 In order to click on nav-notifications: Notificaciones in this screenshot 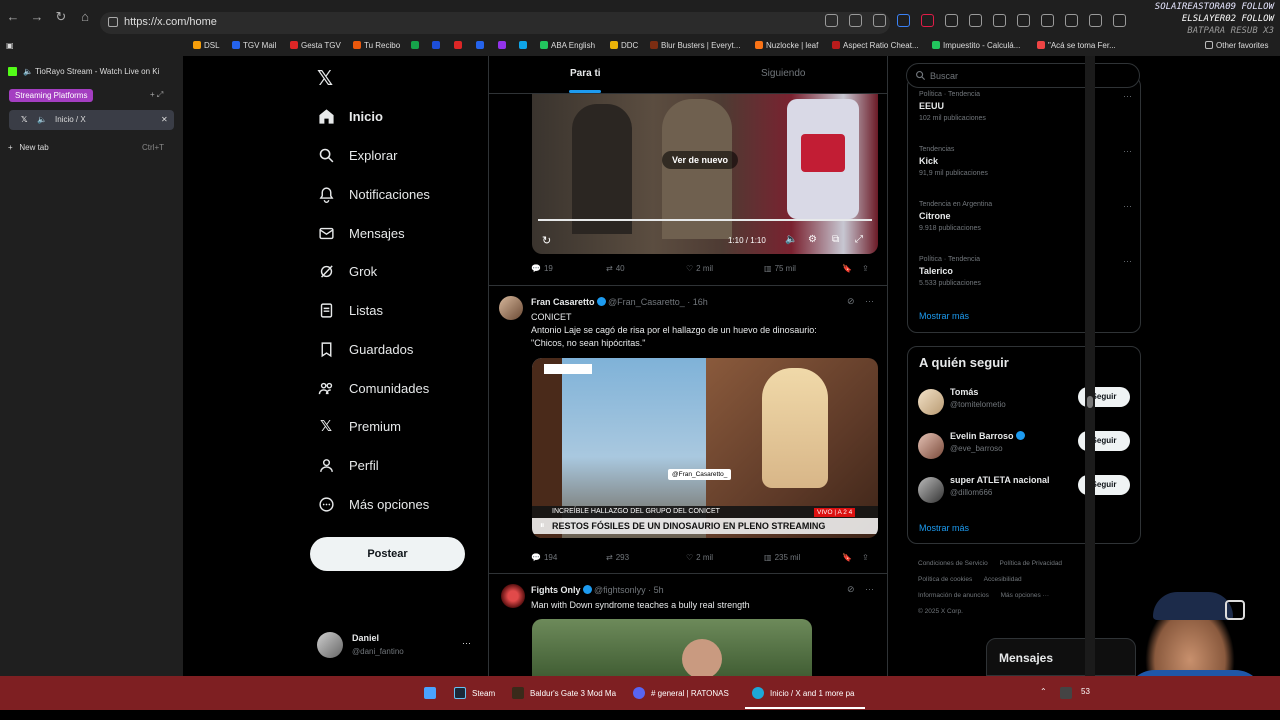, I will do `click(373, 194)`.